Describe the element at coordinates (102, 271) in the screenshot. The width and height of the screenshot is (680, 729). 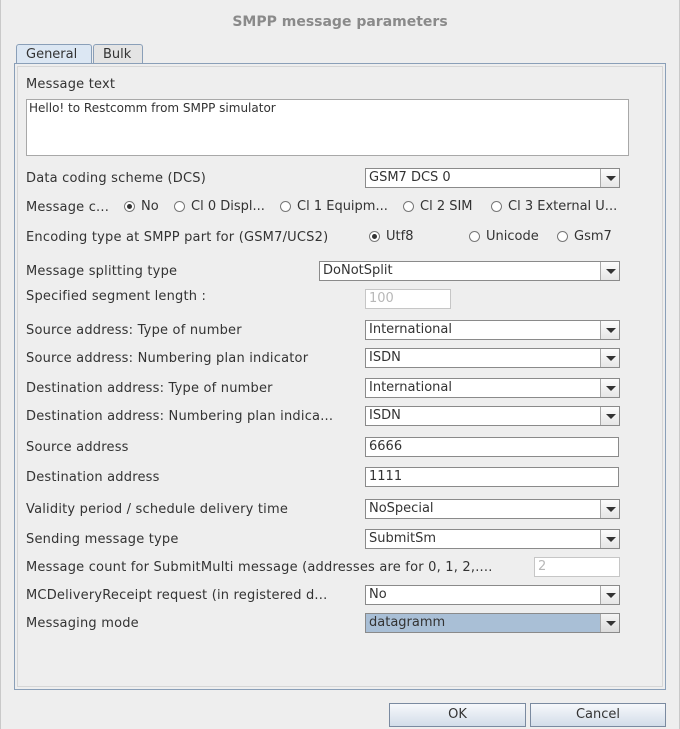
I see `splitting-label: Message splitting type` at that location.